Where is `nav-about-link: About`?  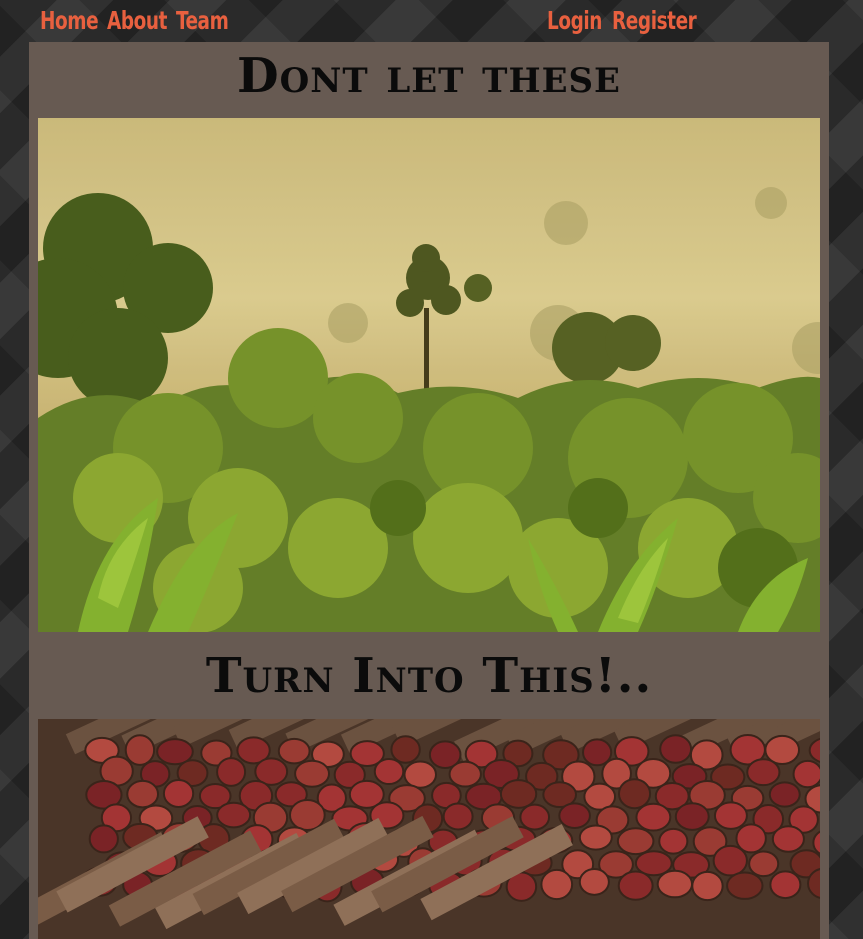 nav-about-link: About is located at coordinates (137, 21).